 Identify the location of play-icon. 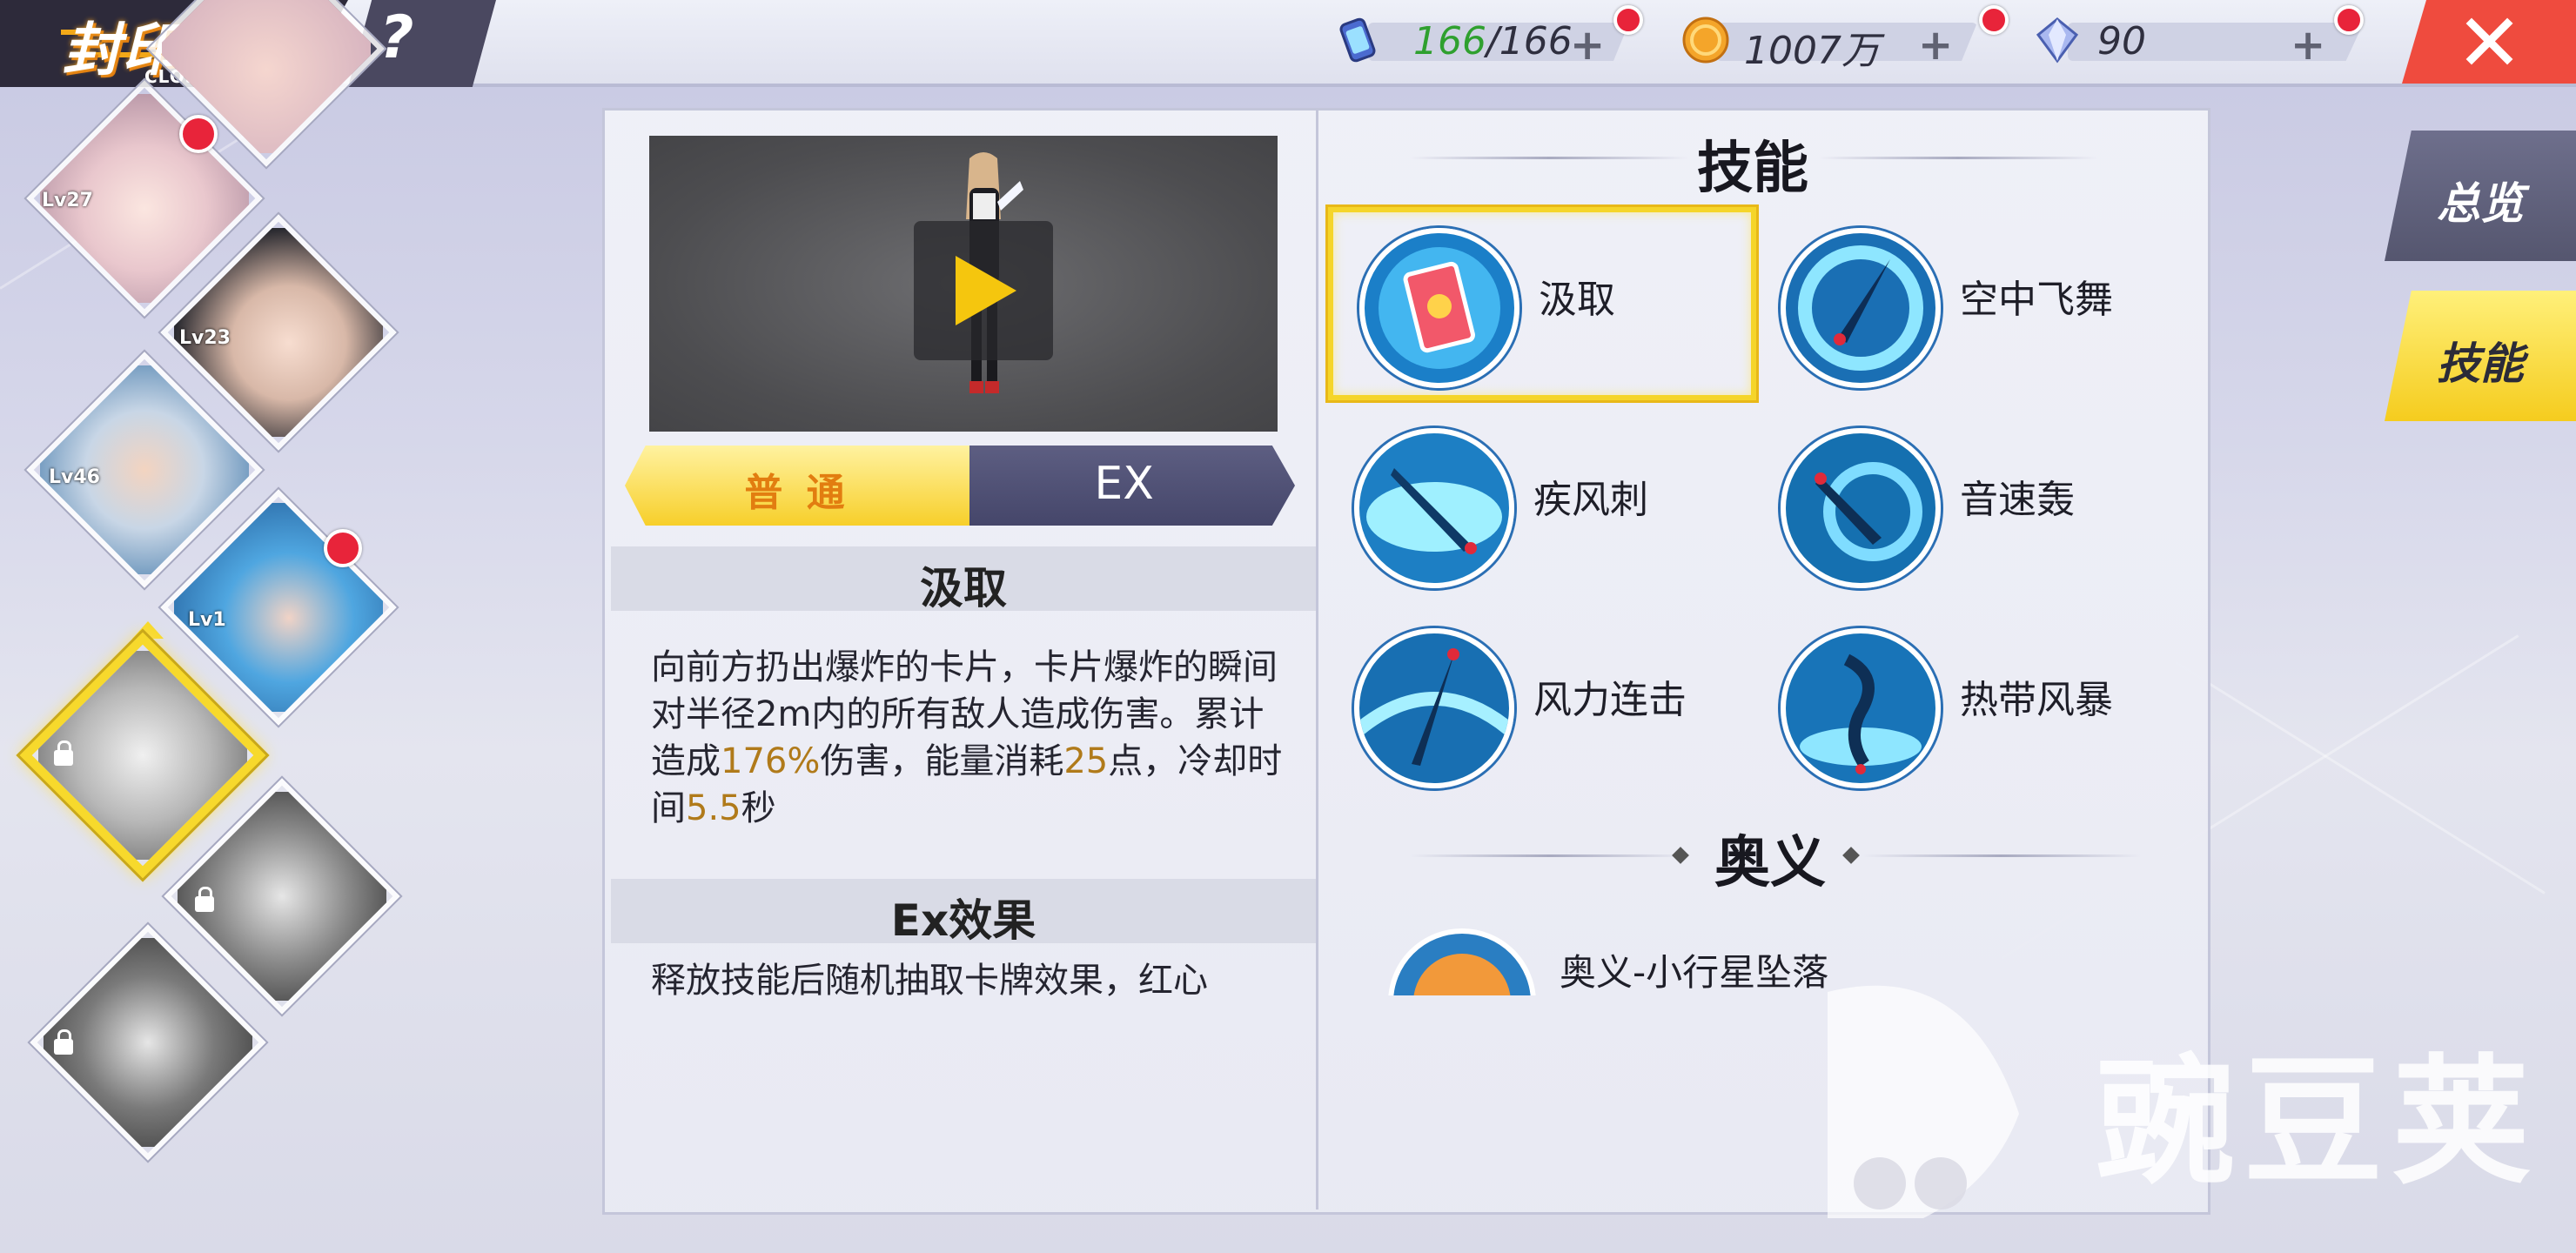
(986, 290).